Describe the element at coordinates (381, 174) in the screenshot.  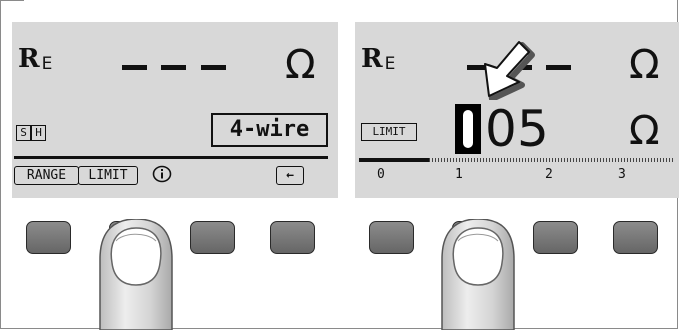
I see `scale-label: 0` at that location.